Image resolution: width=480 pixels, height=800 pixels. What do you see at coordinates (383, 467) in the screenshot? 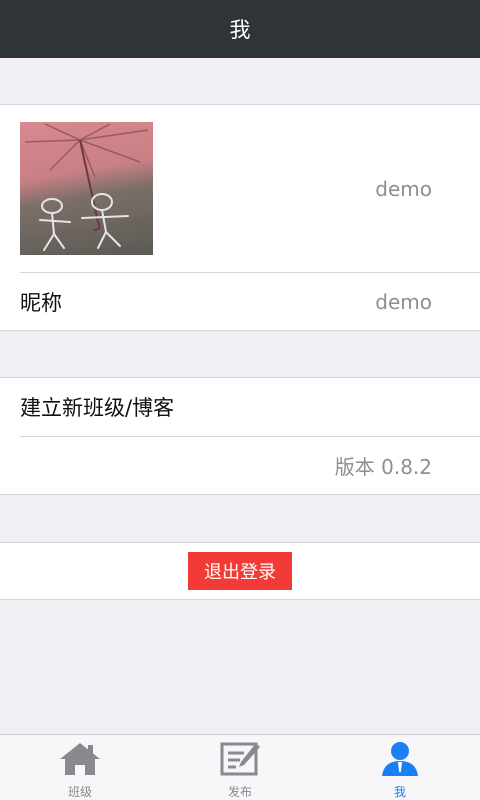
I see `version-text: 版本 0.8.2` at bounding box center [383, 467].